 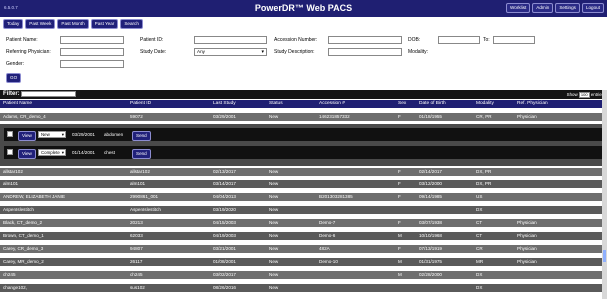 What do you see at coordinates (17, 103) in the screenshot?
I see `col-patient-name: Patient Name` at bounding box center [17, 103].